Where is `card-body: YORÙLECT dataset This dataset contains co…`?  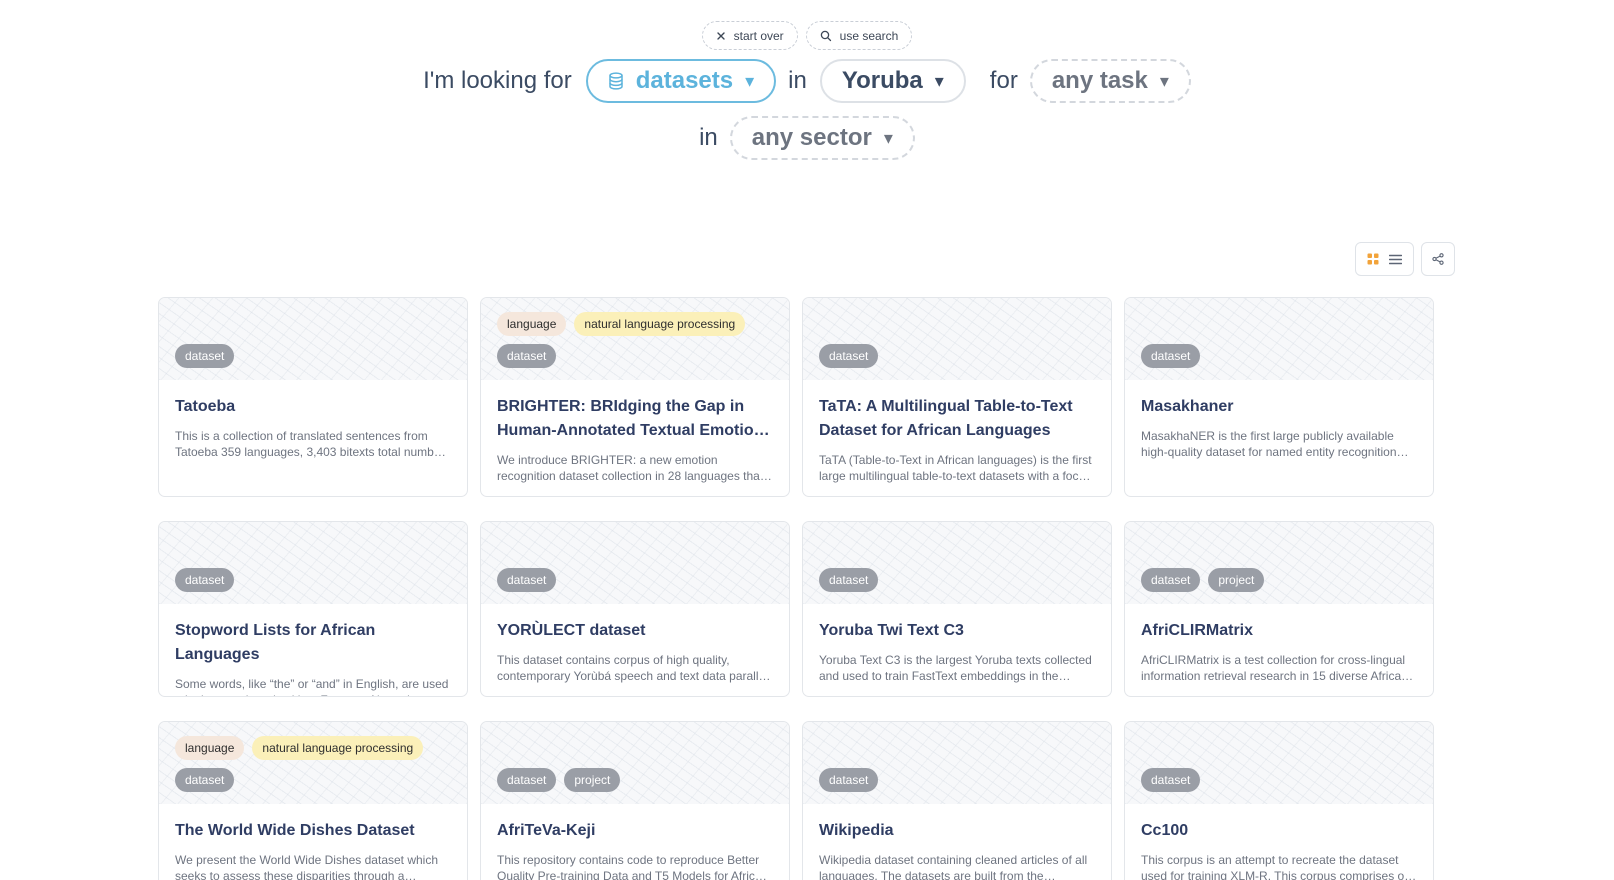 card-body: YORÙLECT dataset This dataset contains co… is located at coordinates (635, 644).